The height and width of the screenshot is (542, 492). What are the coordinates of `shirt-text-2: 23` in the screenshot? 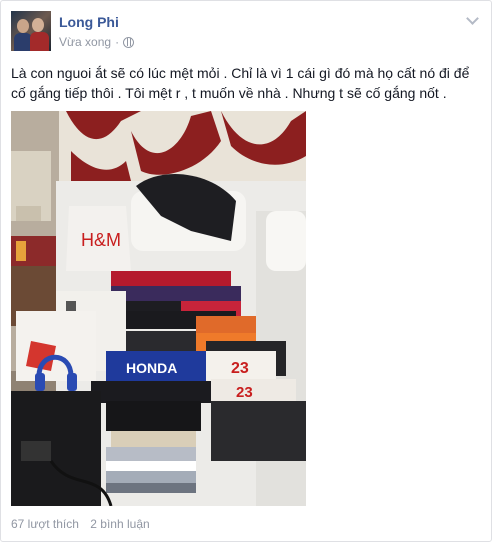 It's located at (240, 368).